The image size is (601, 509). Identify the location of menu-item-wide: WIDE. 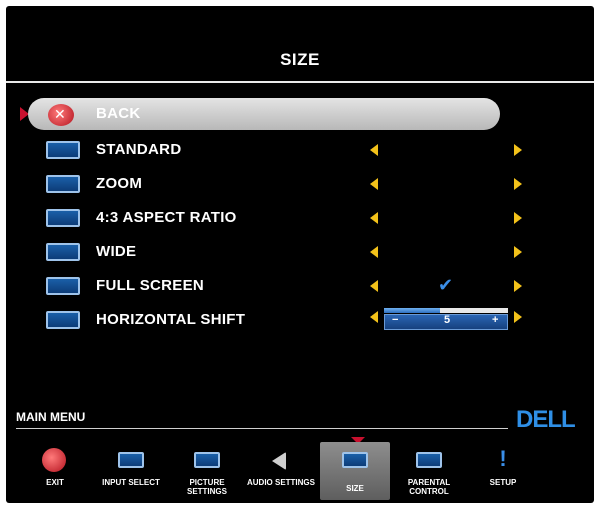
(300, 252).